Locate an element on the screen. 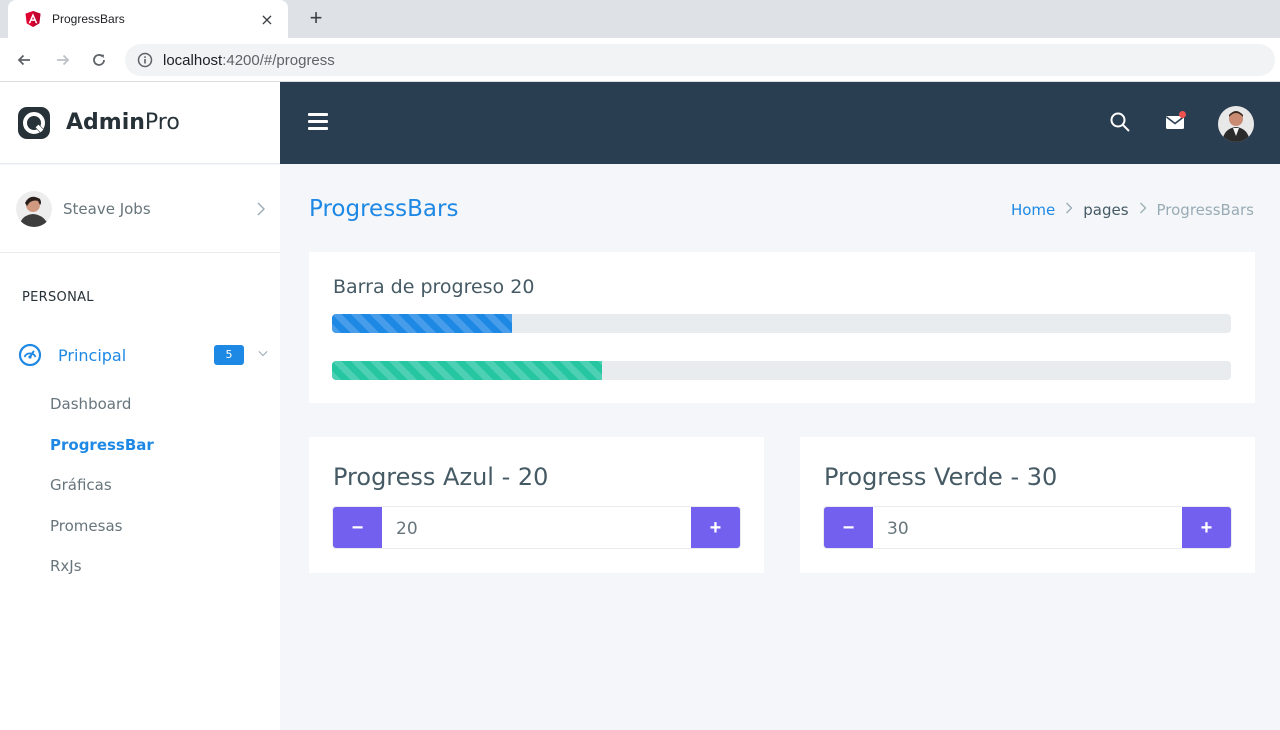 The width and height of the screenshot is (1280, 730). gauge-icon is located at coordinates (30, 355).